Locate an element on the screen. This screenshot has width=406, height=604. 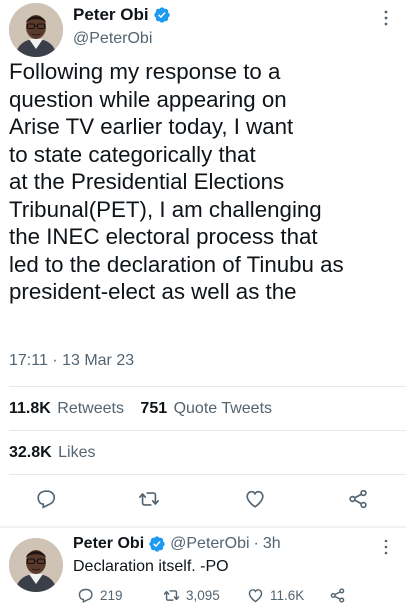
reply-text: Declaration itself. -PO is located at coordinates (151, 566).